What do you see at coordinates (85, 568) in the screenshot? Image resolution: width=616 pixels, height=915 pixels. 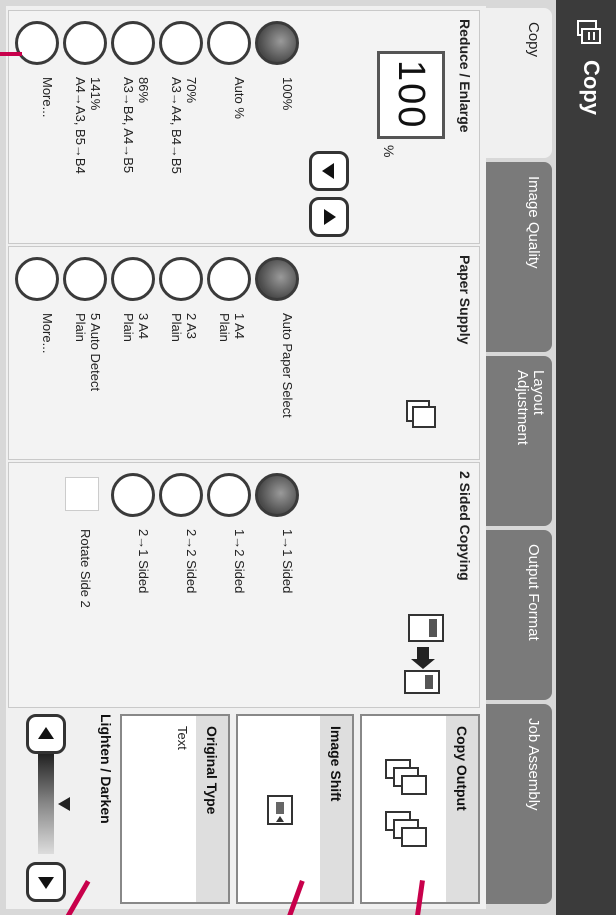 I see `option-label: Rotate Side 2` at bounding box center [85, 568].